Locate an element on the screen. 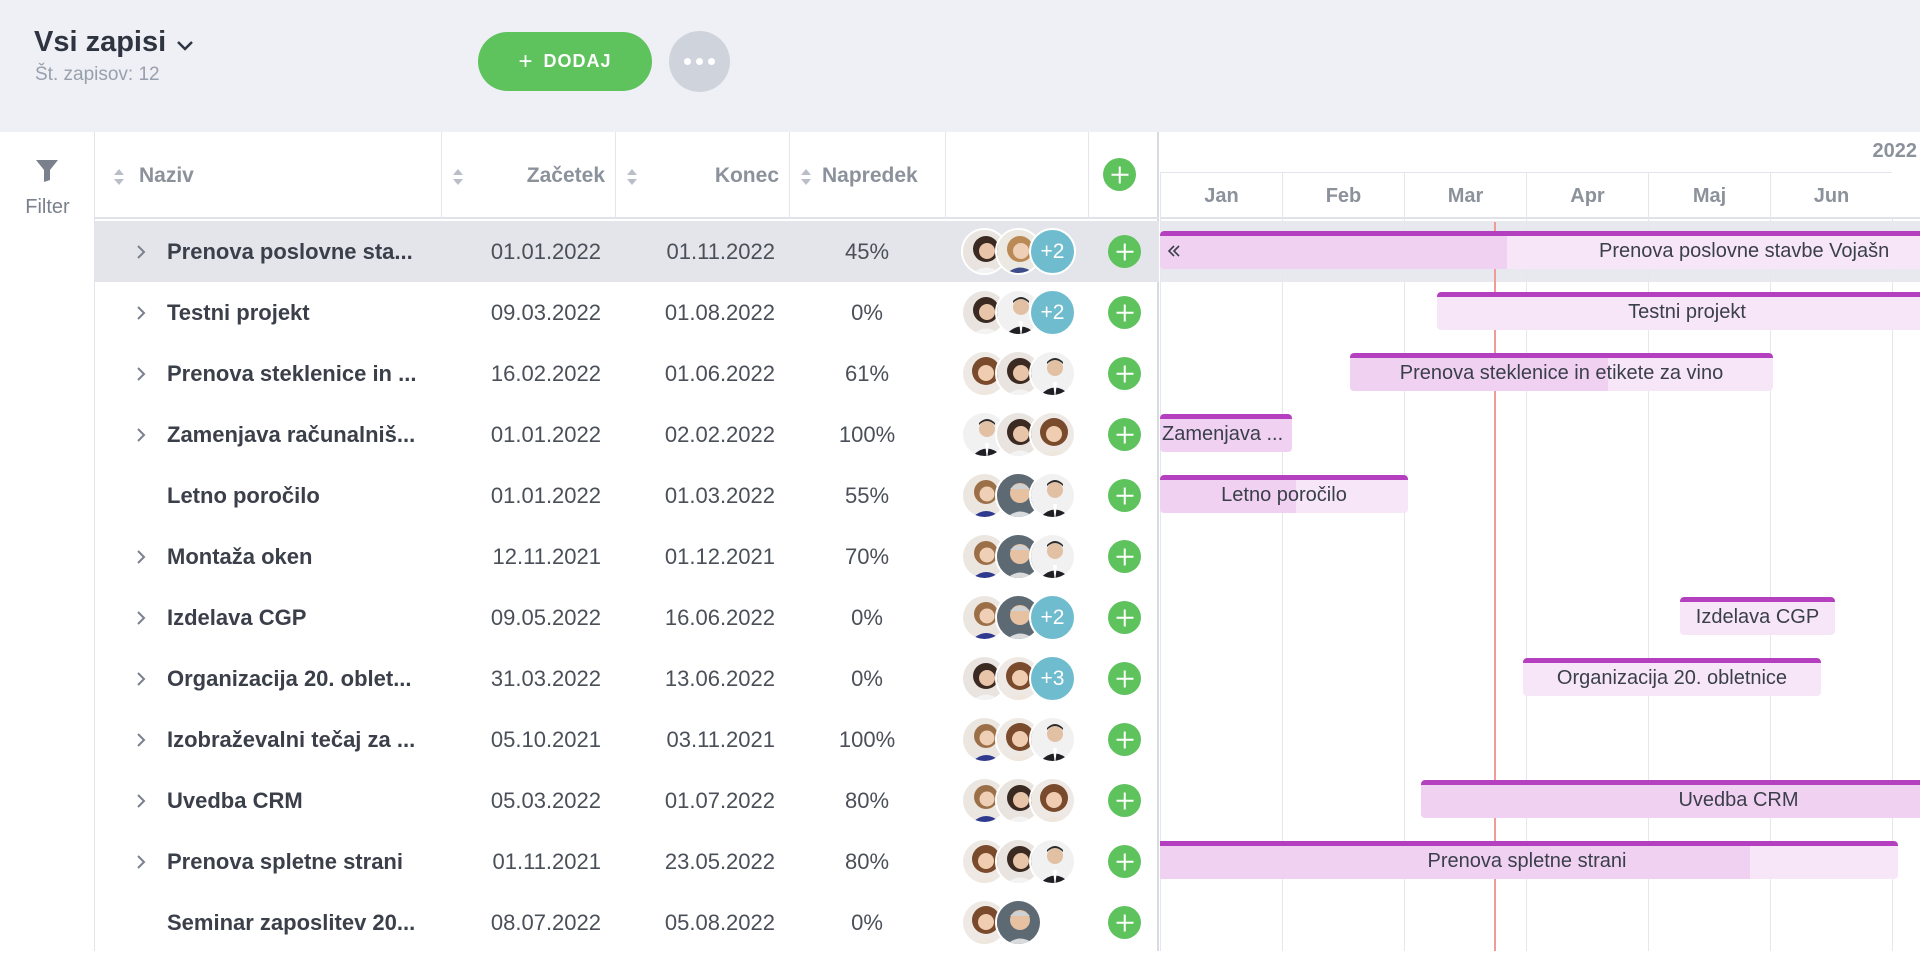 Image resolution: width=1920 pixels, height=953 pixels. gantt-bar: Izdelava CGP is located at coordinates (1757, 616).